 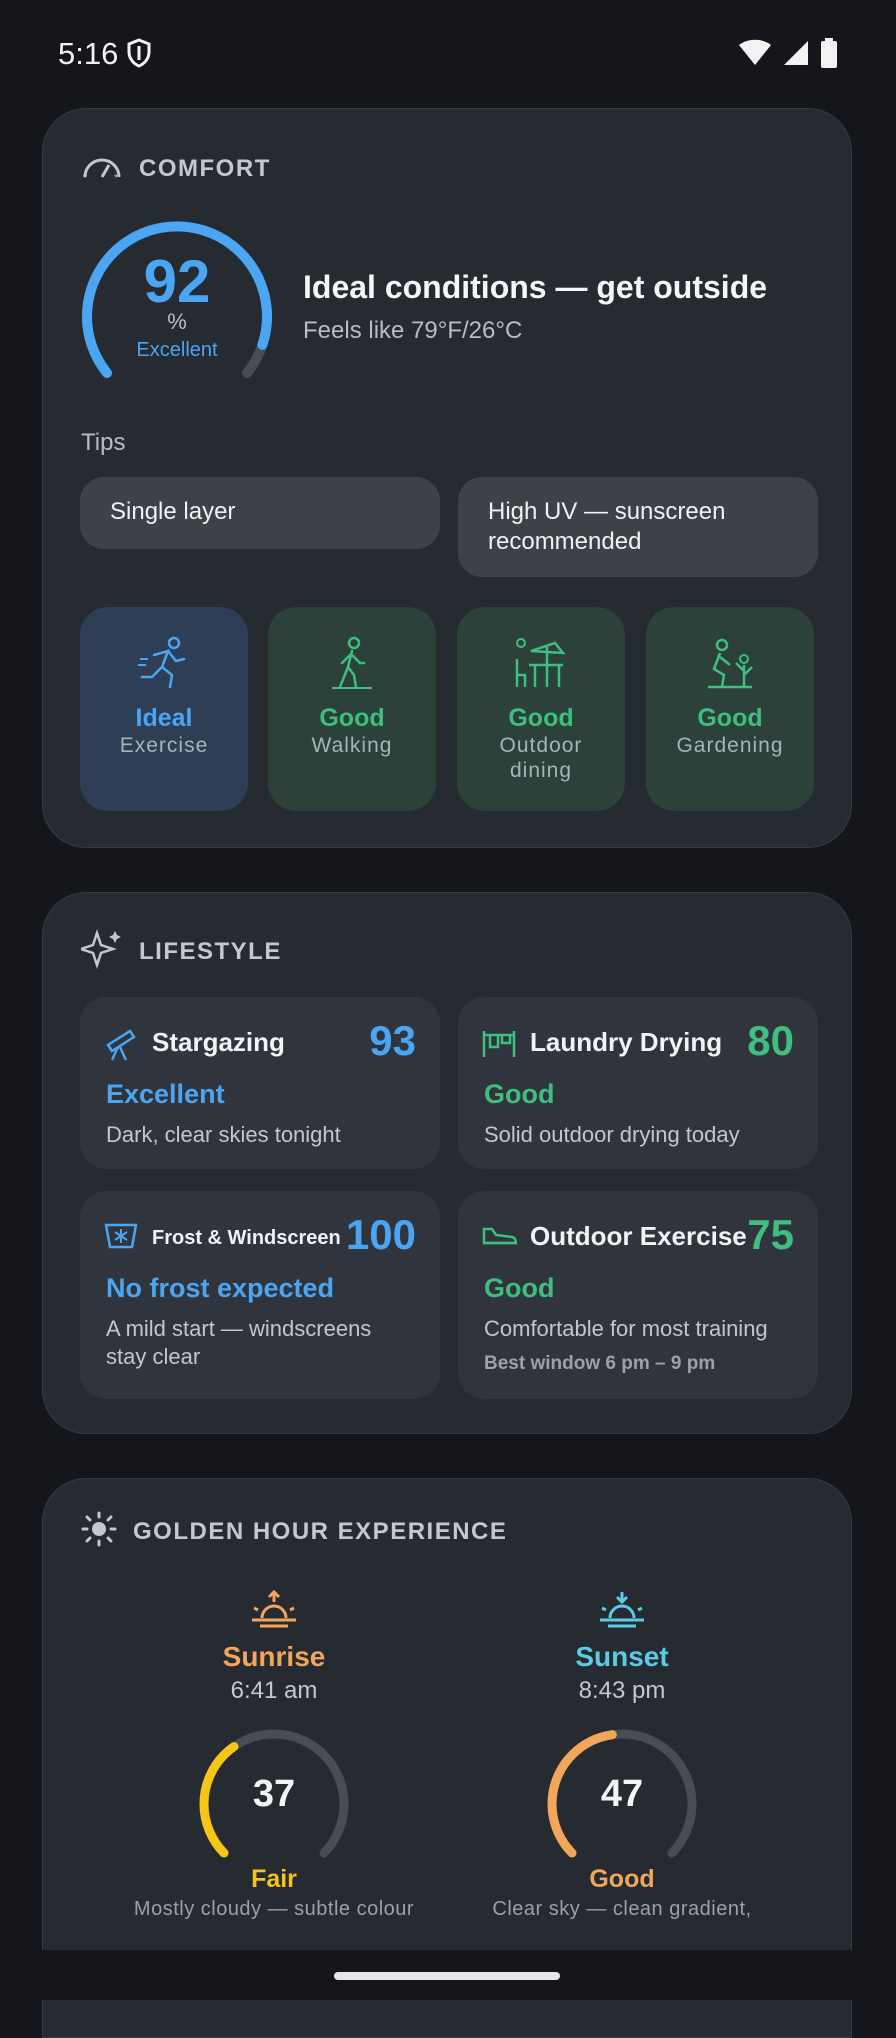 What do you see at coordinates (210, 951) in the screenshot?
I see `lifestyle-title: LIFESTYLE` at bounding box center [210, 951].